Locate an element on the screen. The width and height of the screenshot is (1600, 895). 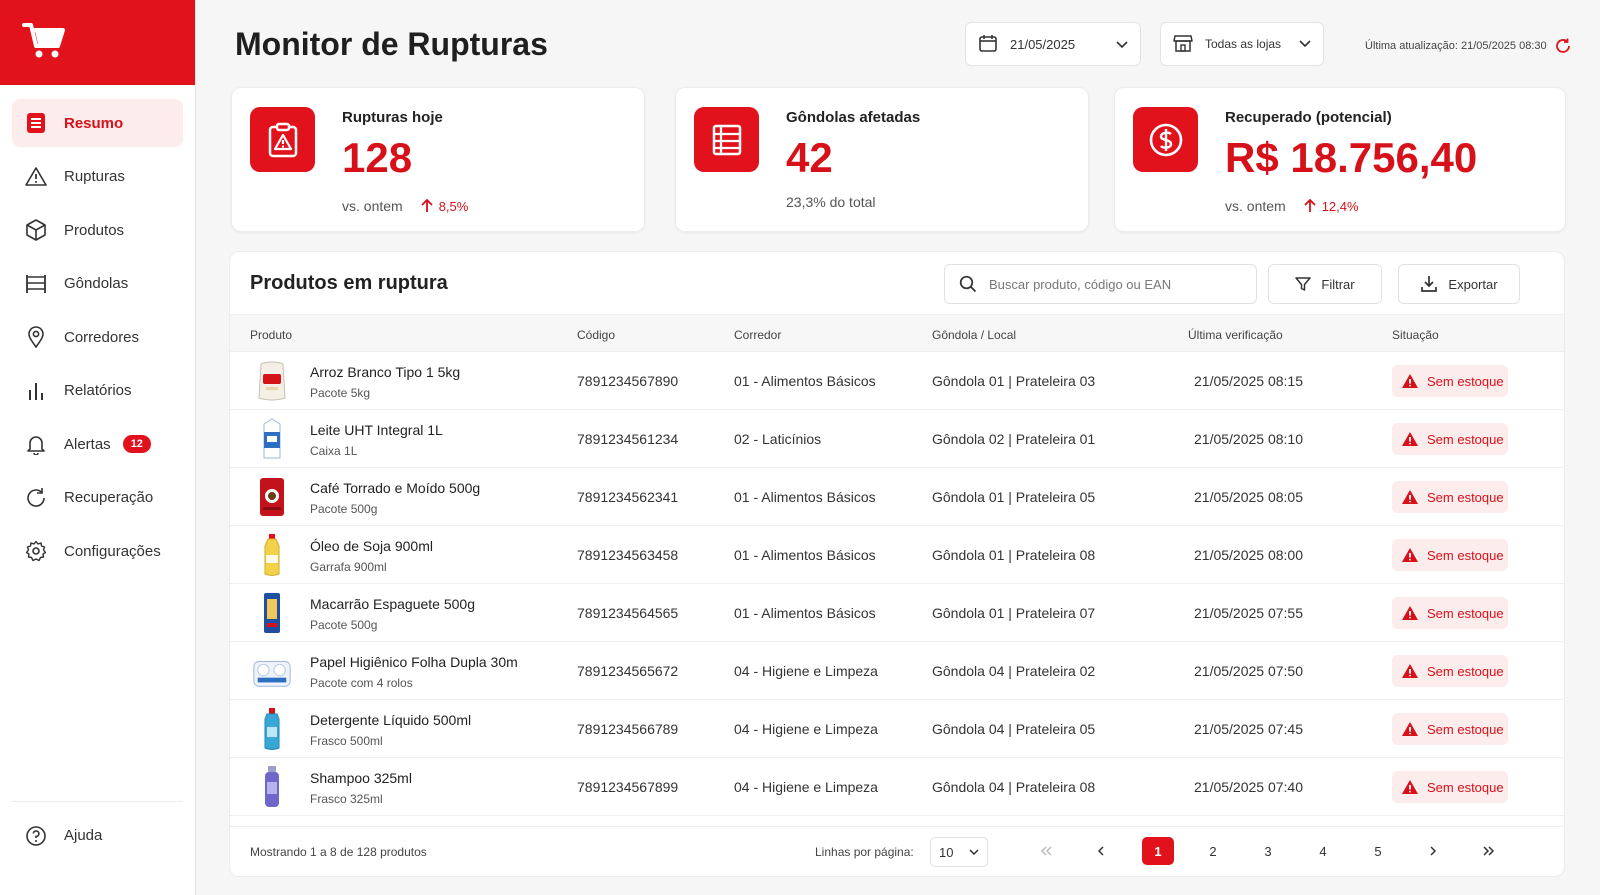
location-pin-icon is located at coordinates (36, 337).